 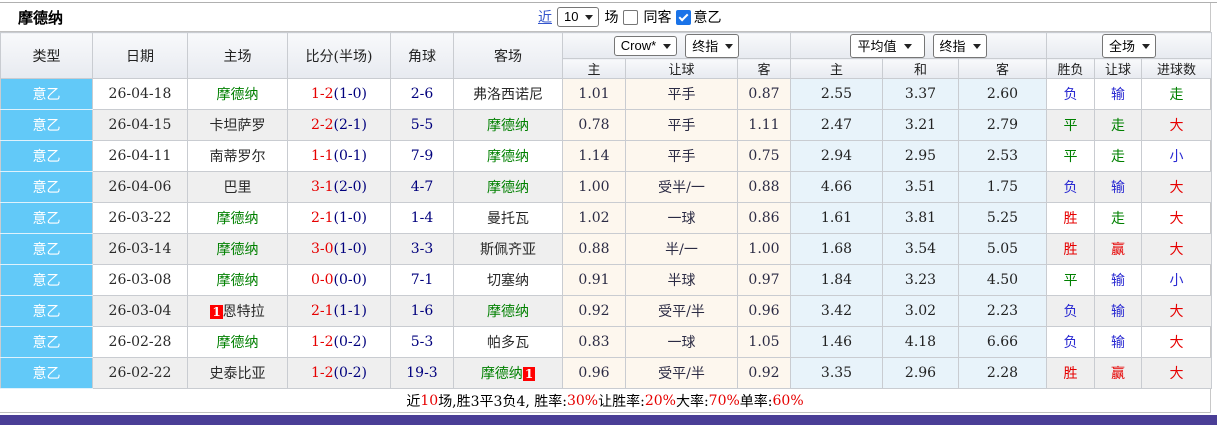 I want to click on corner-cell: 19-3, so click(x=422, y=373).